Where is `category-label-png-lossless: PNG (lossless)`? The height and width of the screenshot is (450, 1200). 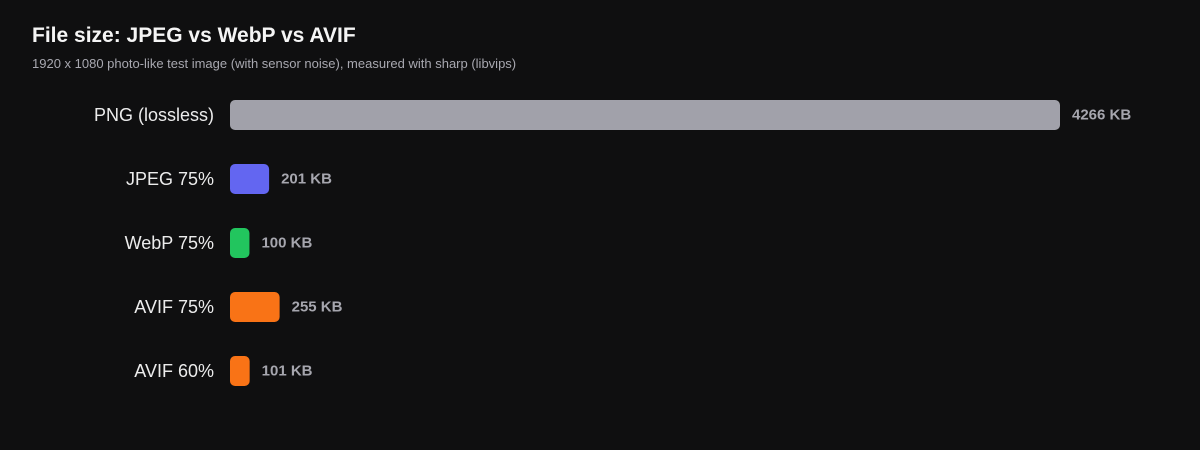
category-label-png-lossless: PNG (lossless) is located at coordinates (154, 115).